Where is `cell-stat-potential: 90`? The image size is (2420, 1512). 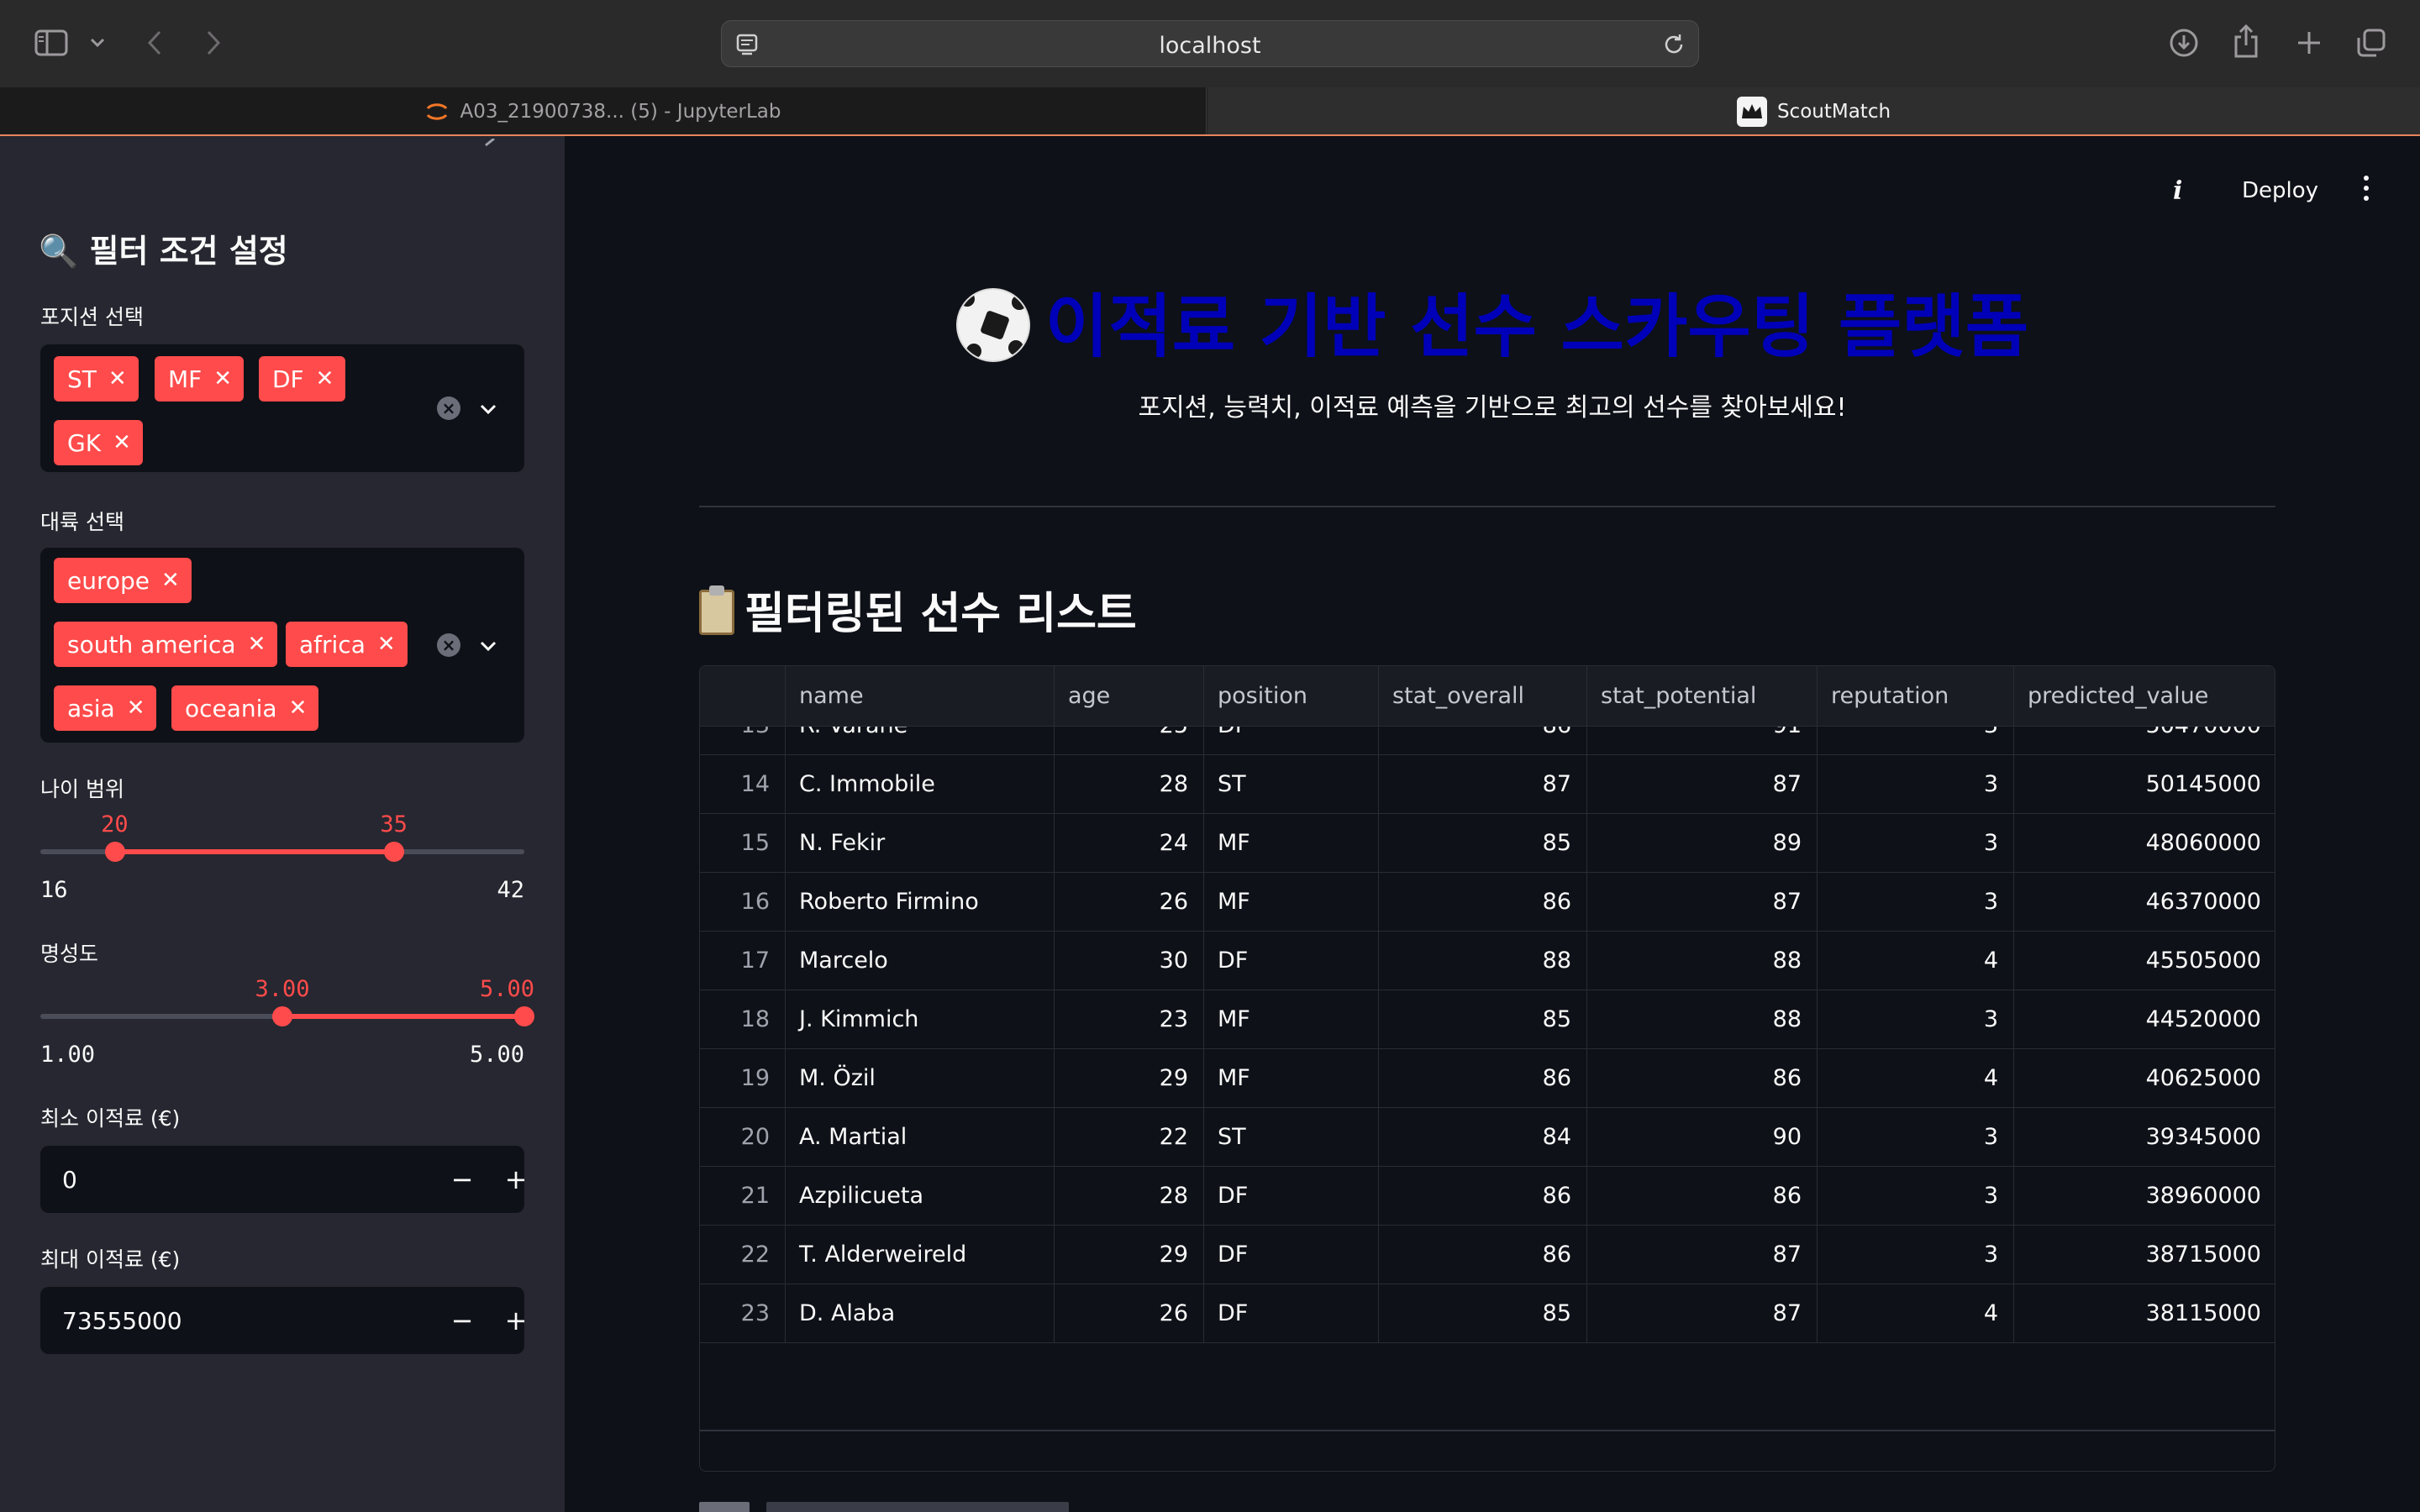
cell-stat-potential: 90 is located at coordinates (1703, 1137).